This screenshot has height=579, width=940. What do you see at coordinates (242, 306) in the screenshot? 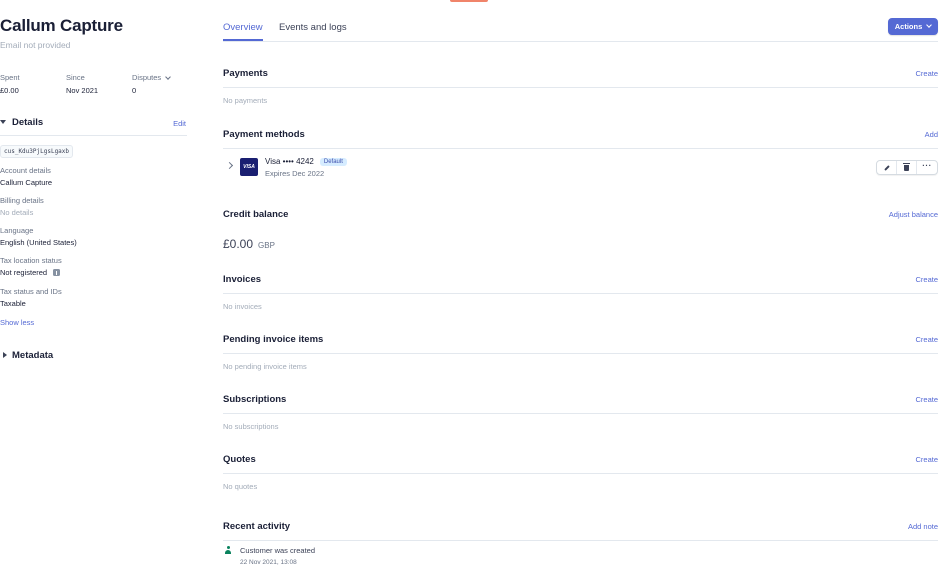
I see `empty-state: No invoices` at bounding box center [242, 306].